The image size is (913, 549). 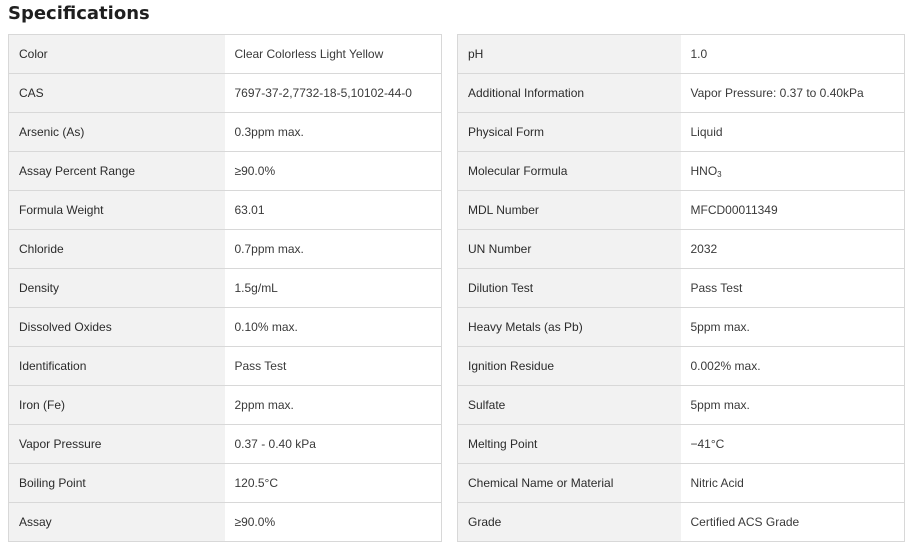 I want to click on spec-label: Physical Form, so click(x=569, y=132).